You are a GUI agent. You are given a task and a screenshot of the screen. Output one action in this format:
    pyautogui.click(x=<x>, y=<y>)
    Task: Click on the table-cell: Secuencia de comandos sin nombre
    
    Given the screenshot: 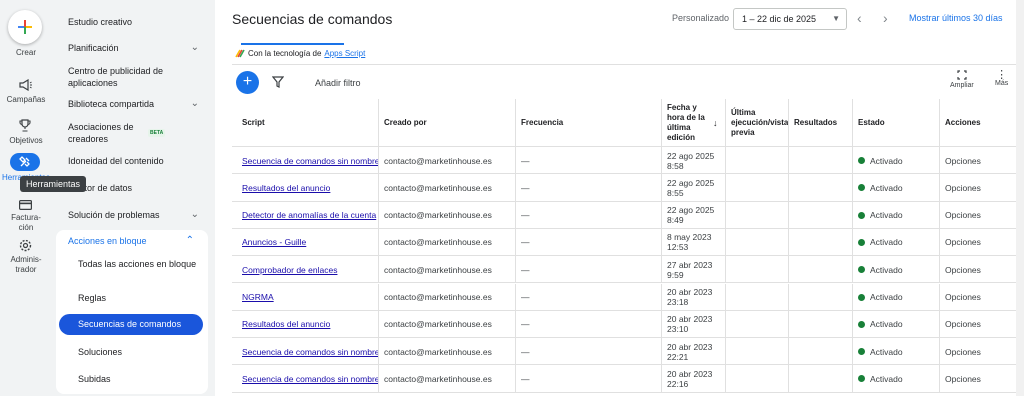 What is the action you would take?
    pyautogui.click(x=305, y=160)
    